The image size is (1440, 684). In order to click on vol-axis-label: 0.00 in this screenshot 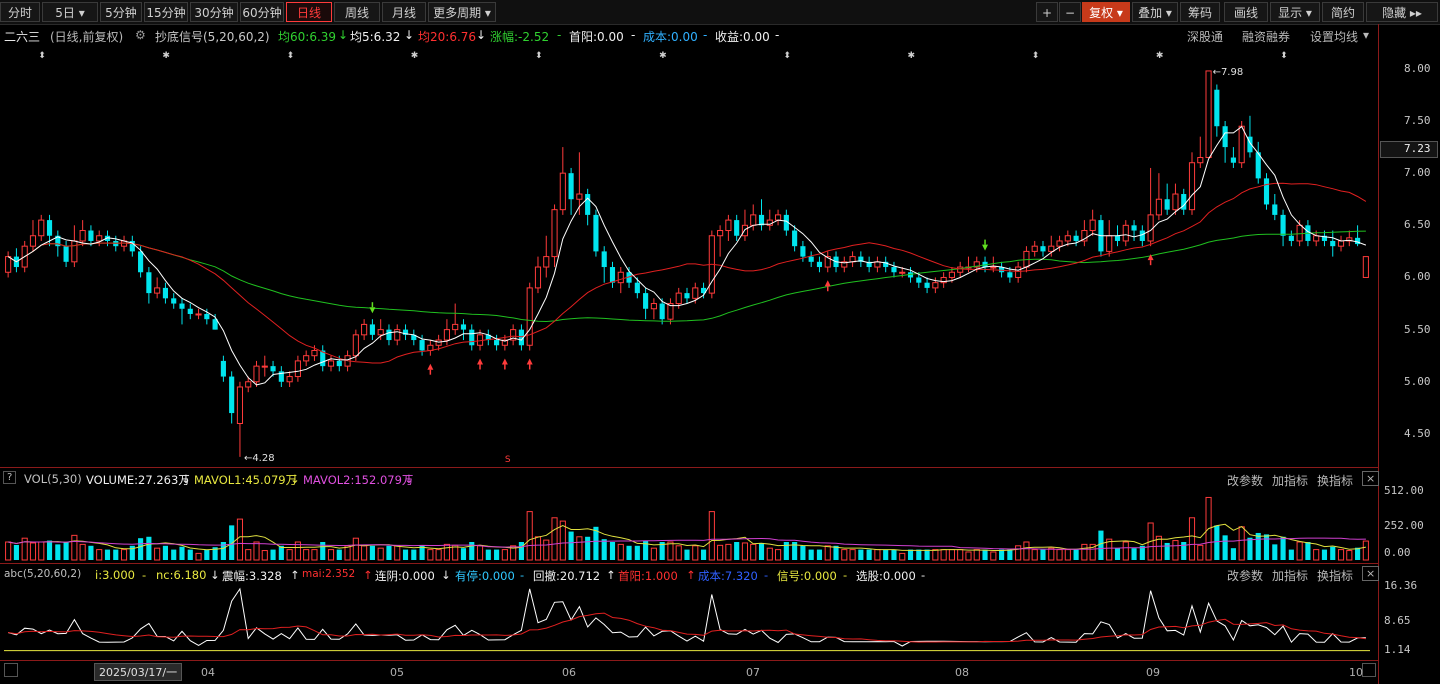, I will do `click(1397, 552)`.